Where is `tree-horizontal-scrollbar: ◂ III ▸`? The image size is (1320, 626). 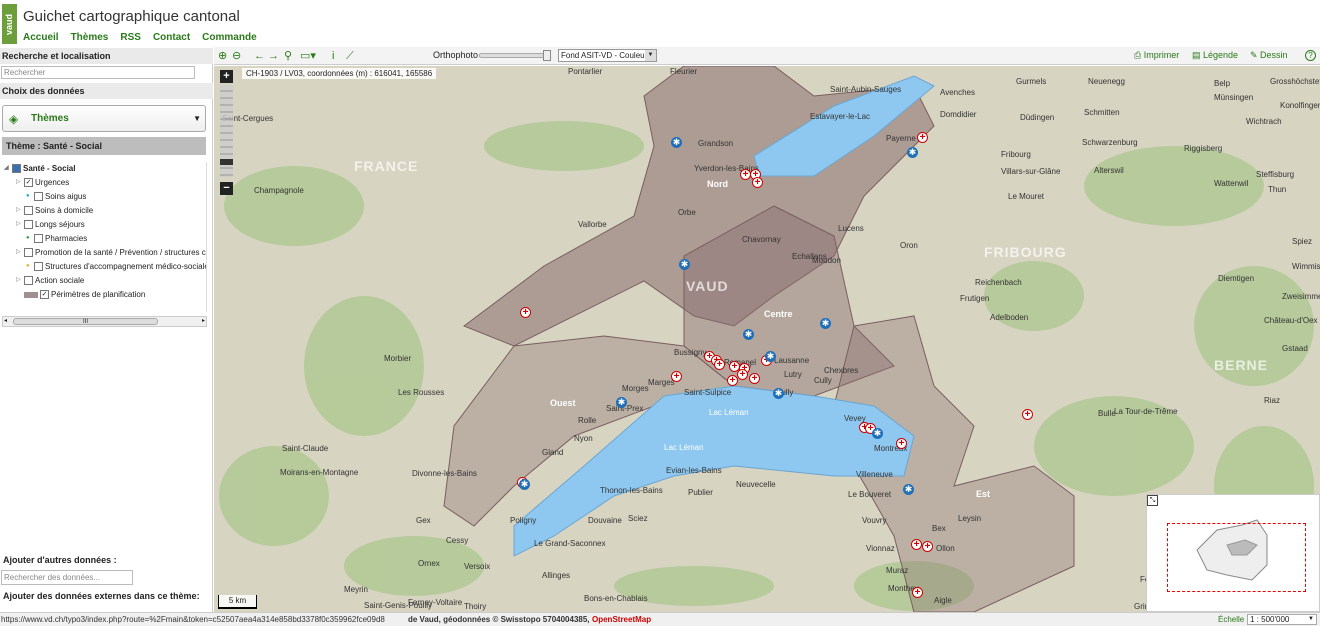
tree-horizontal-scrollbar: ◂ III ▸ is located at coordinates (104, 321).